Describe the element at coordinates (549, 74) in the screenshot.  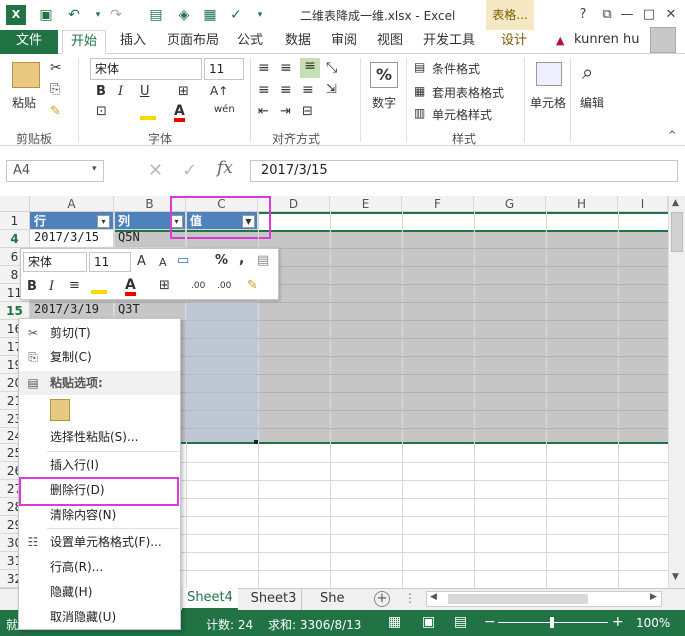
I see `cells-icon` at that location.